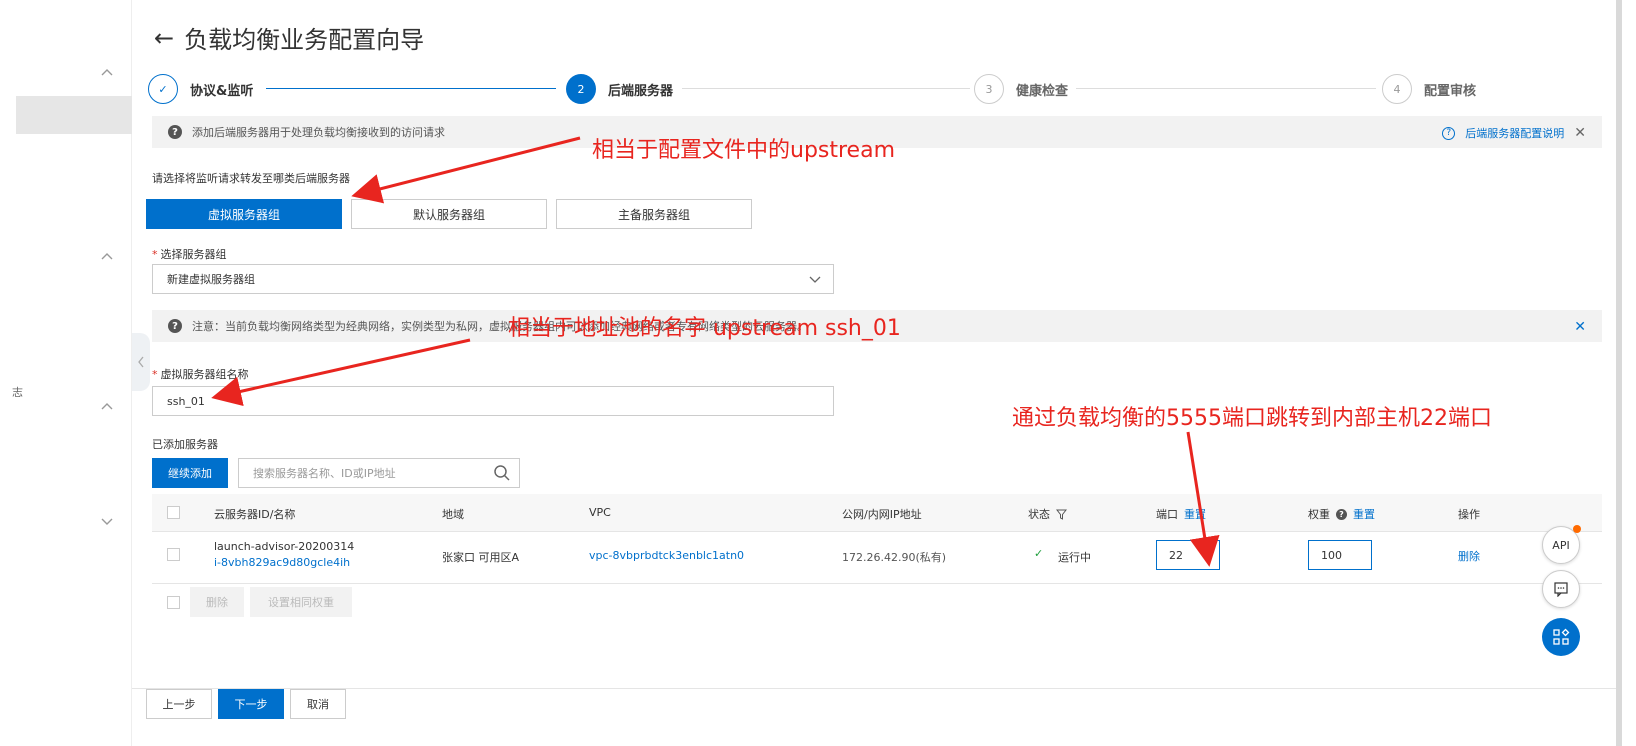 The height and width of the screenshot is (746, 1636). What do you see at coordinates (66, 373) in the screenshot?
I see `left-sidebar: 志` at bounding box center [66, 373].